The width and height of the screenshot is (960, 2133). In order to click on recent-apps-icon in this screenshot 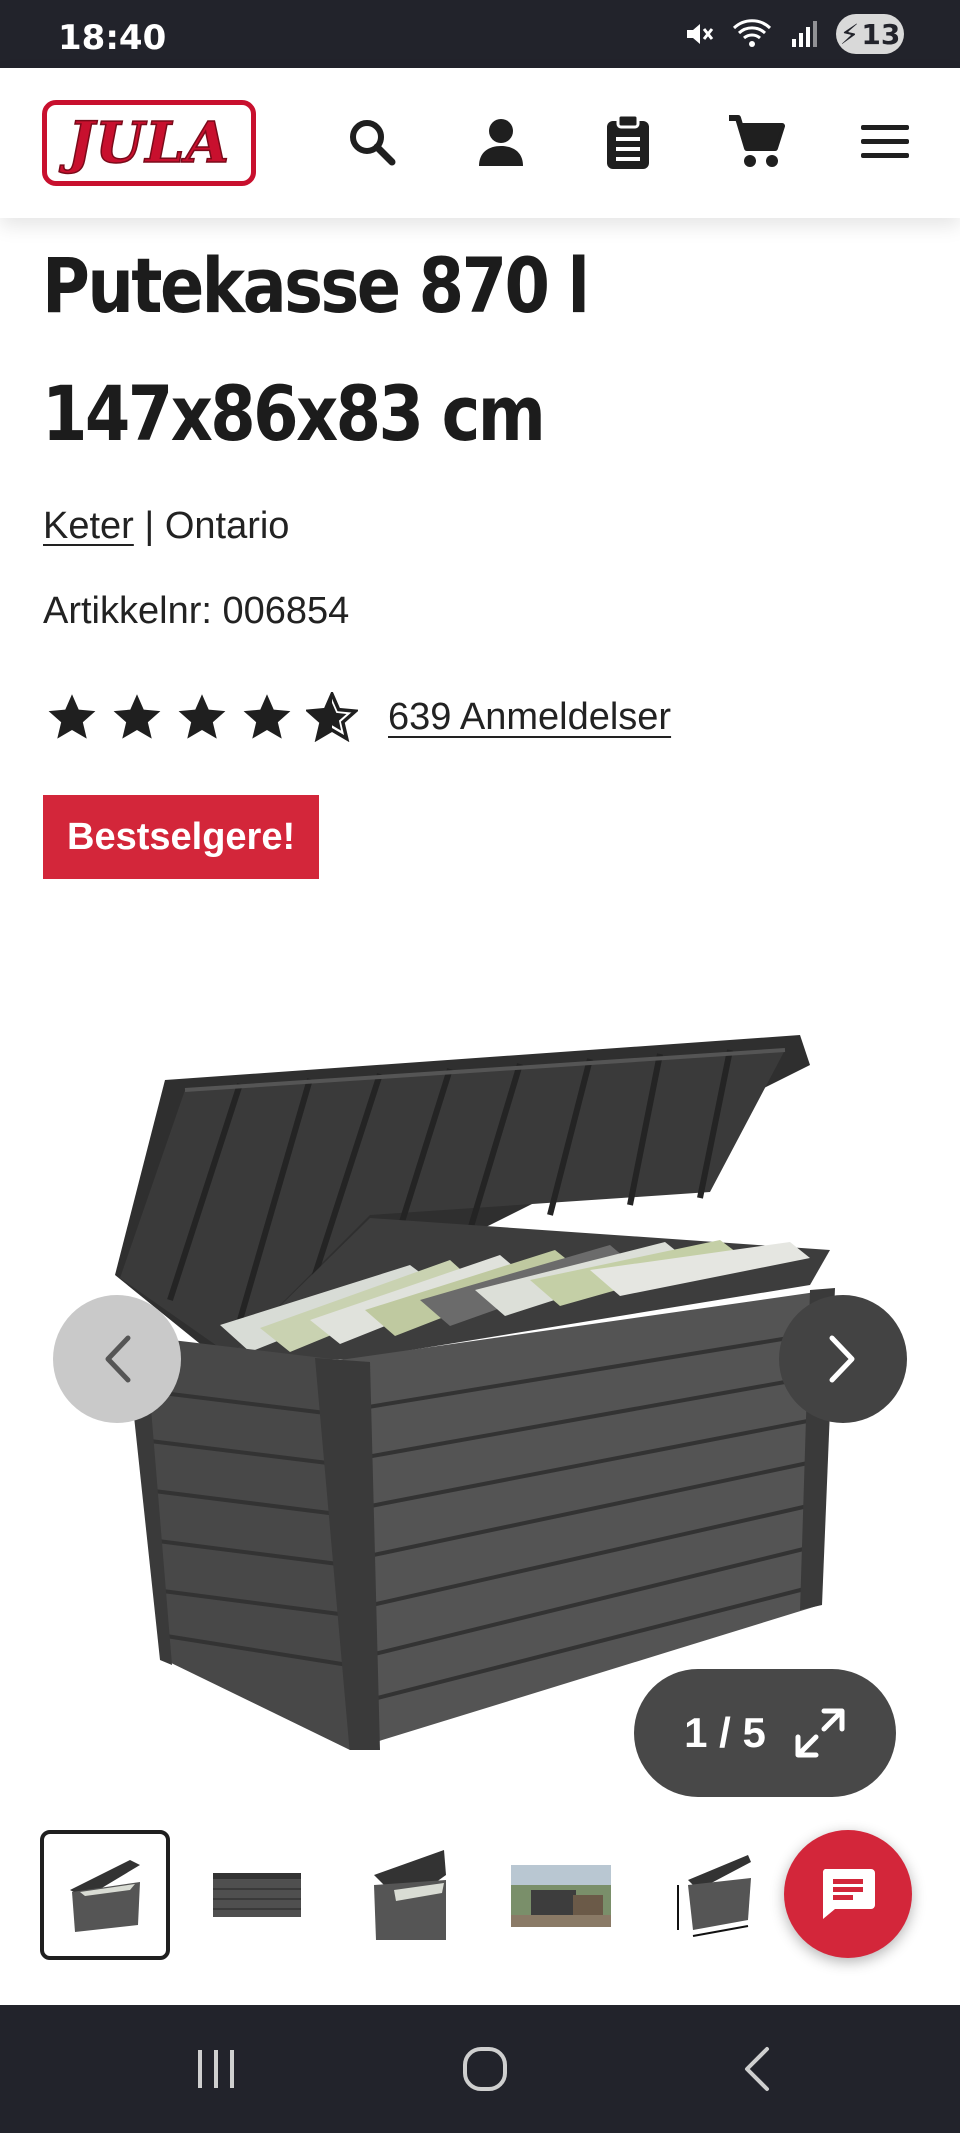, I will do `click(216, 2069)`.